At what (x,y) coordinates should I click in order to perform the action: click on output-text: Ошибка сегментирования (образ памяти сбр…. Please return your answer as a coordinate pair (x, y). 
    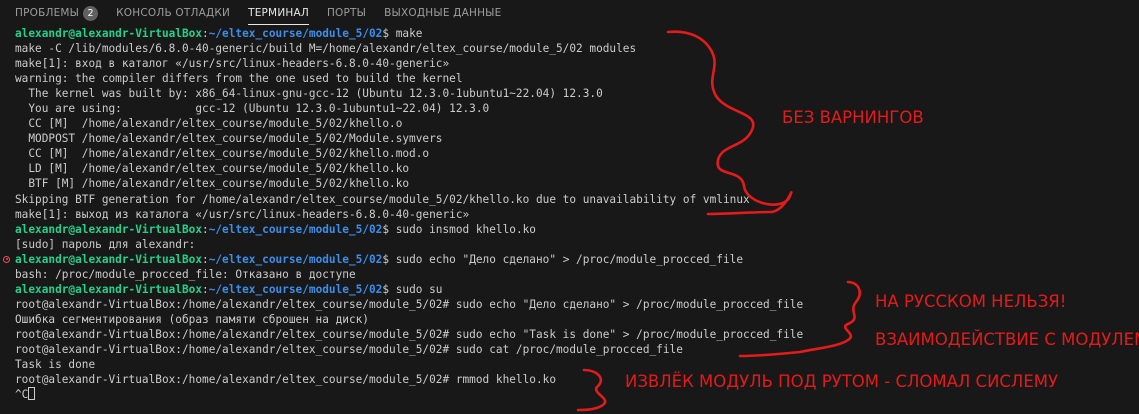
    Looking at the image, I should click on (192, 319).